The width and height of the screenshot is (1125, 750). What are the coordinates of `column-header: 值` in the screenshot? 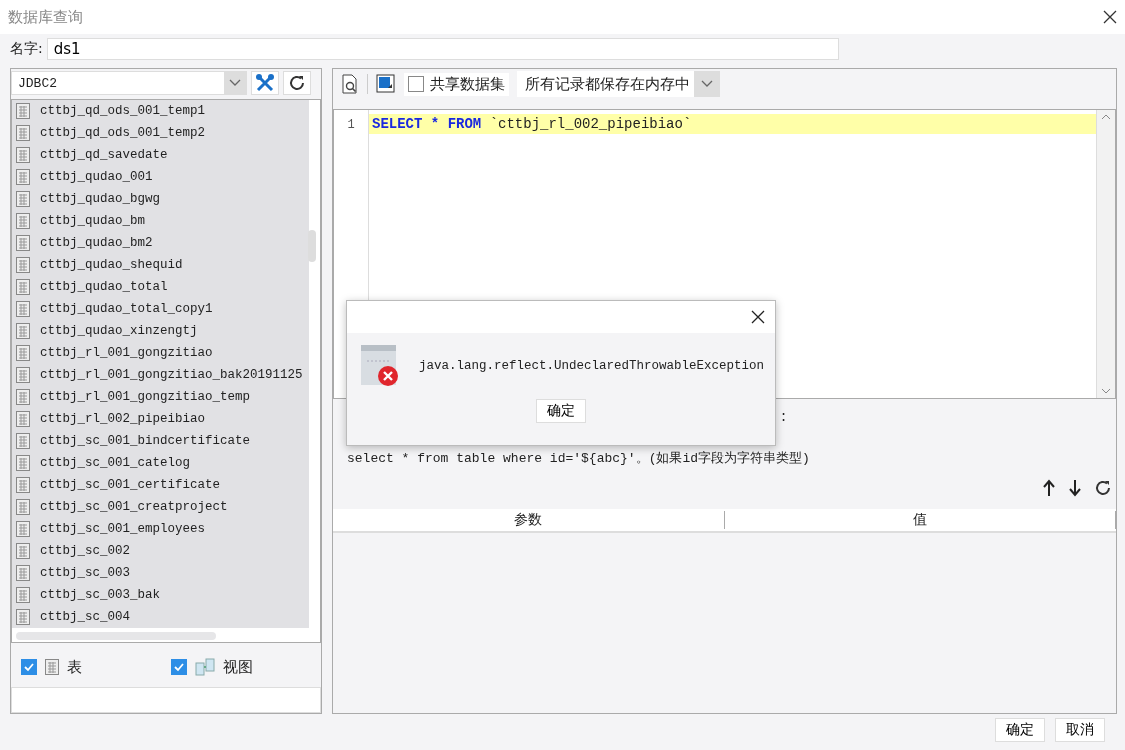 It's located at (920, 520).